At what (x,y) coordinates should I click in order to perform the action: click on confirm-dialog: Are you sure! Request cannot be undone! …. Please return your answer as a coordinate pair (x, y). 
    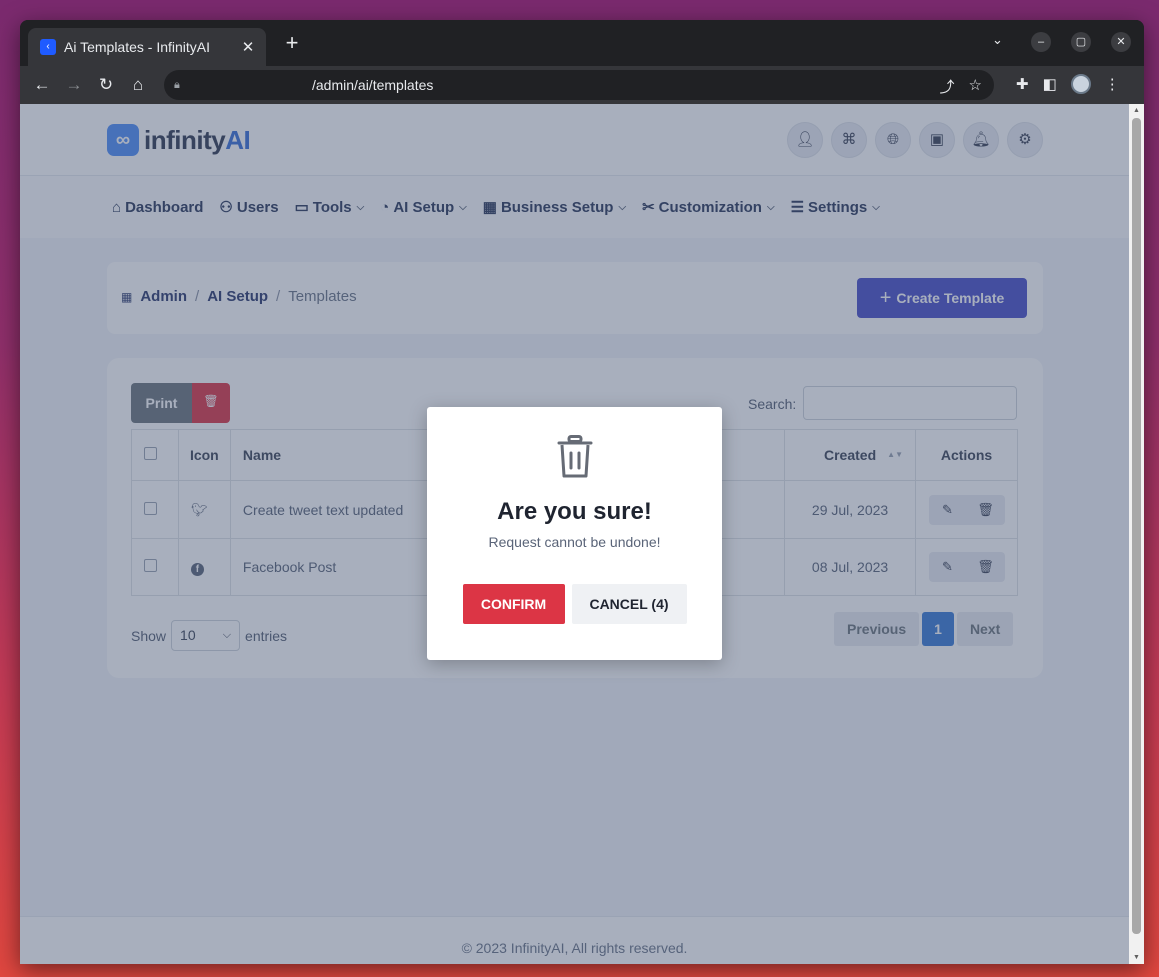
    Looking at the image, I should click on (574, 533).